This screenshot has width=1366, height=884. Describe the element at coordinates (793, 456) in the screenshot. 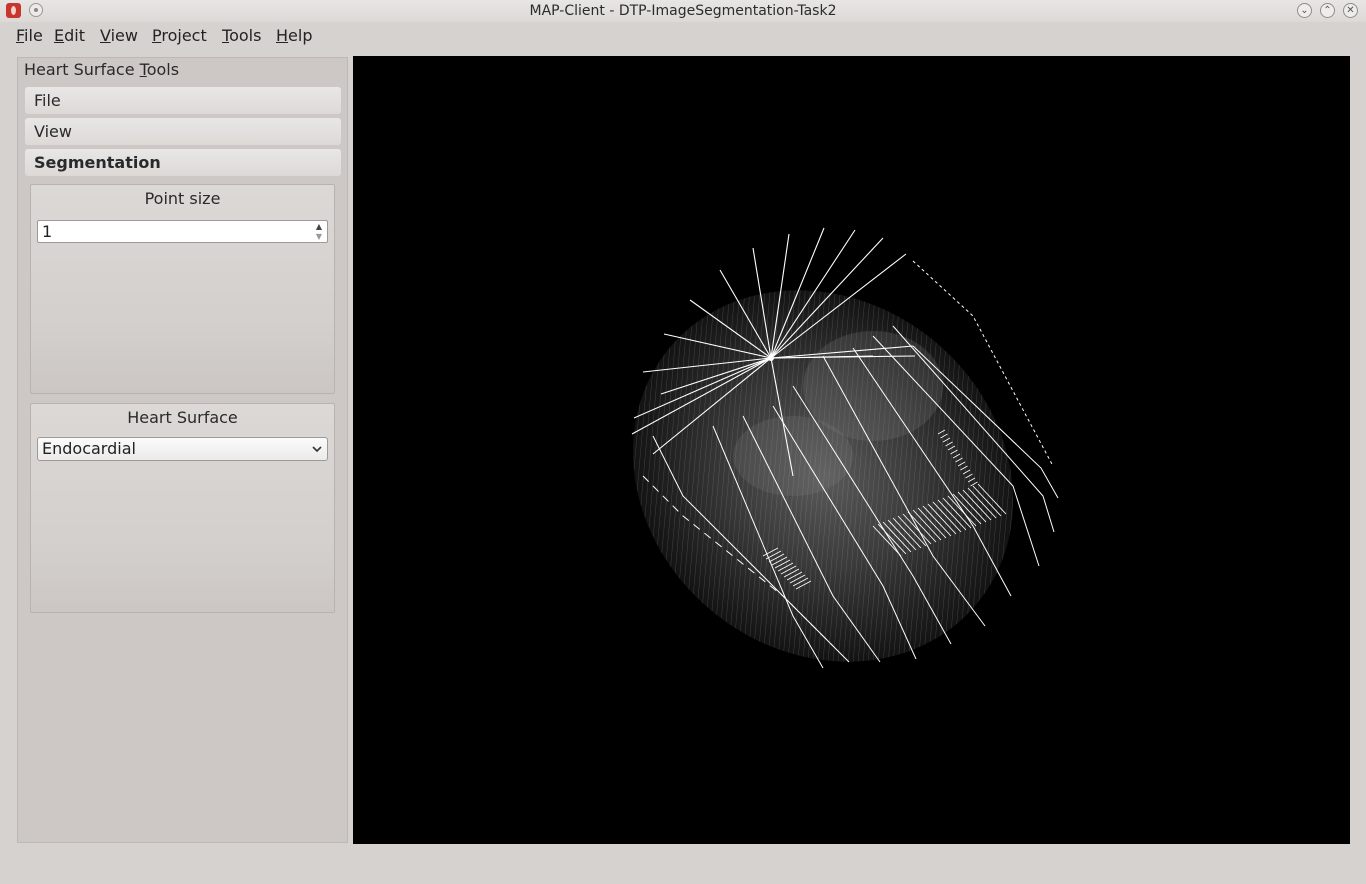

I see `heart-chamber` at that location.